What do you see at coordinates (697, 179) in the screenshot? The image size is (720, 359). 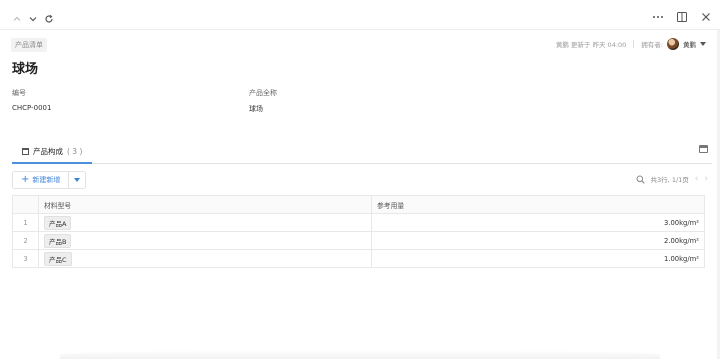 I see `prev-page-icon: ‹` at bounding box center [697, 179].